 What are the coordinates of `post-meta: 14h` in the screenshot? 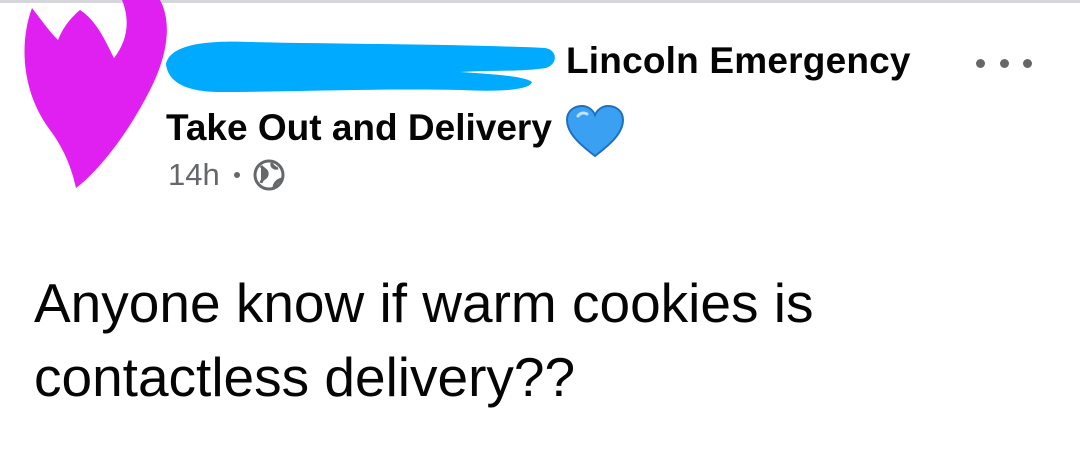 It's located at (227, 175).